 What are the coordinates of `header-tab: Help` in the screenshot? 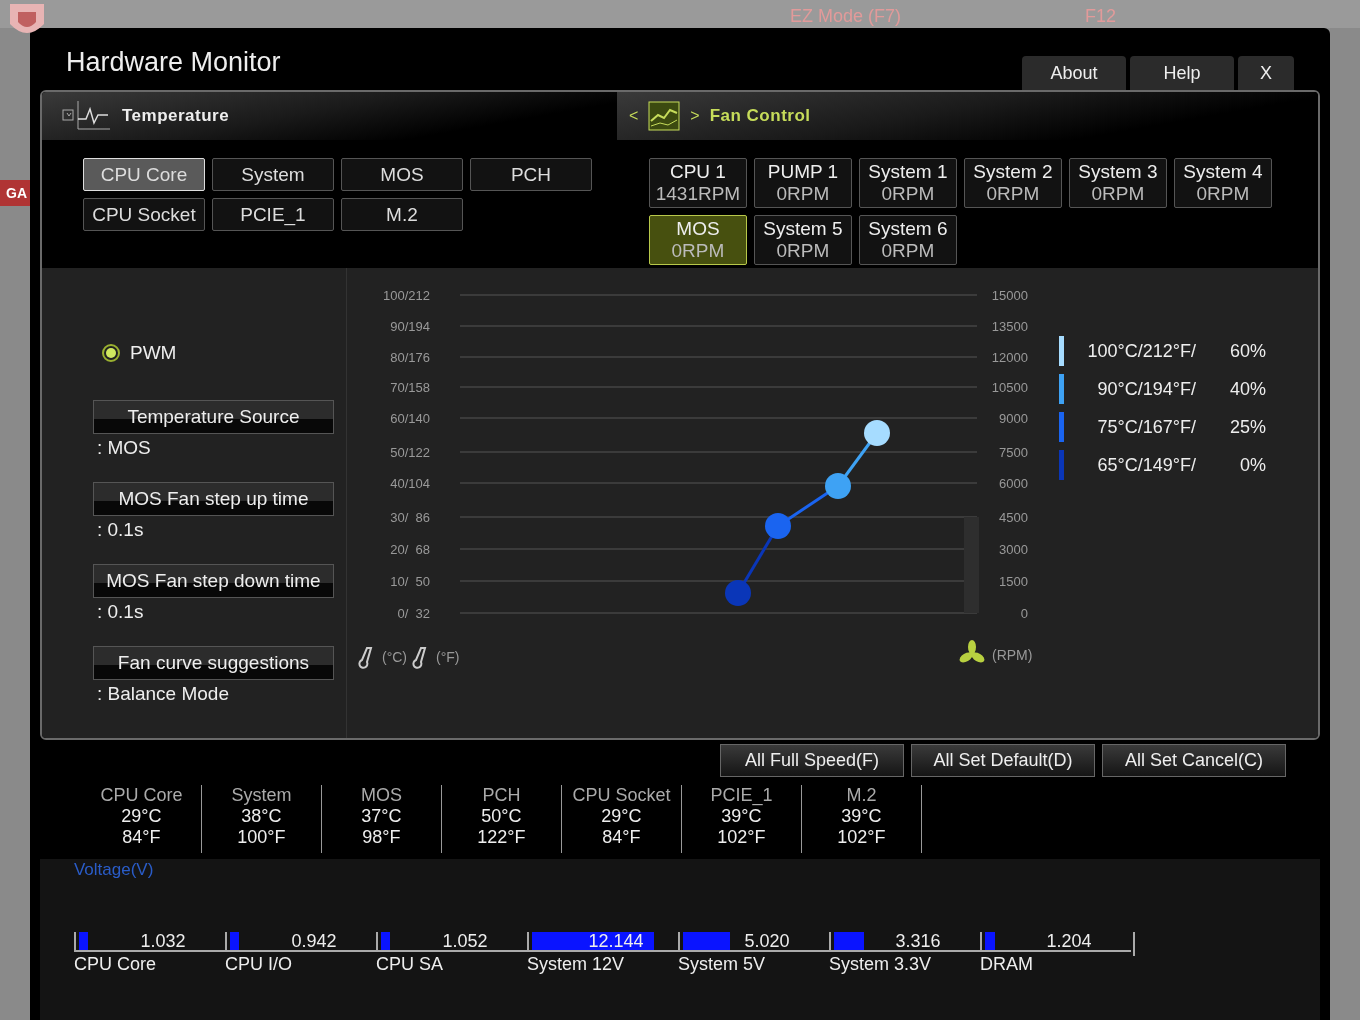 It's located at (1182, 73).